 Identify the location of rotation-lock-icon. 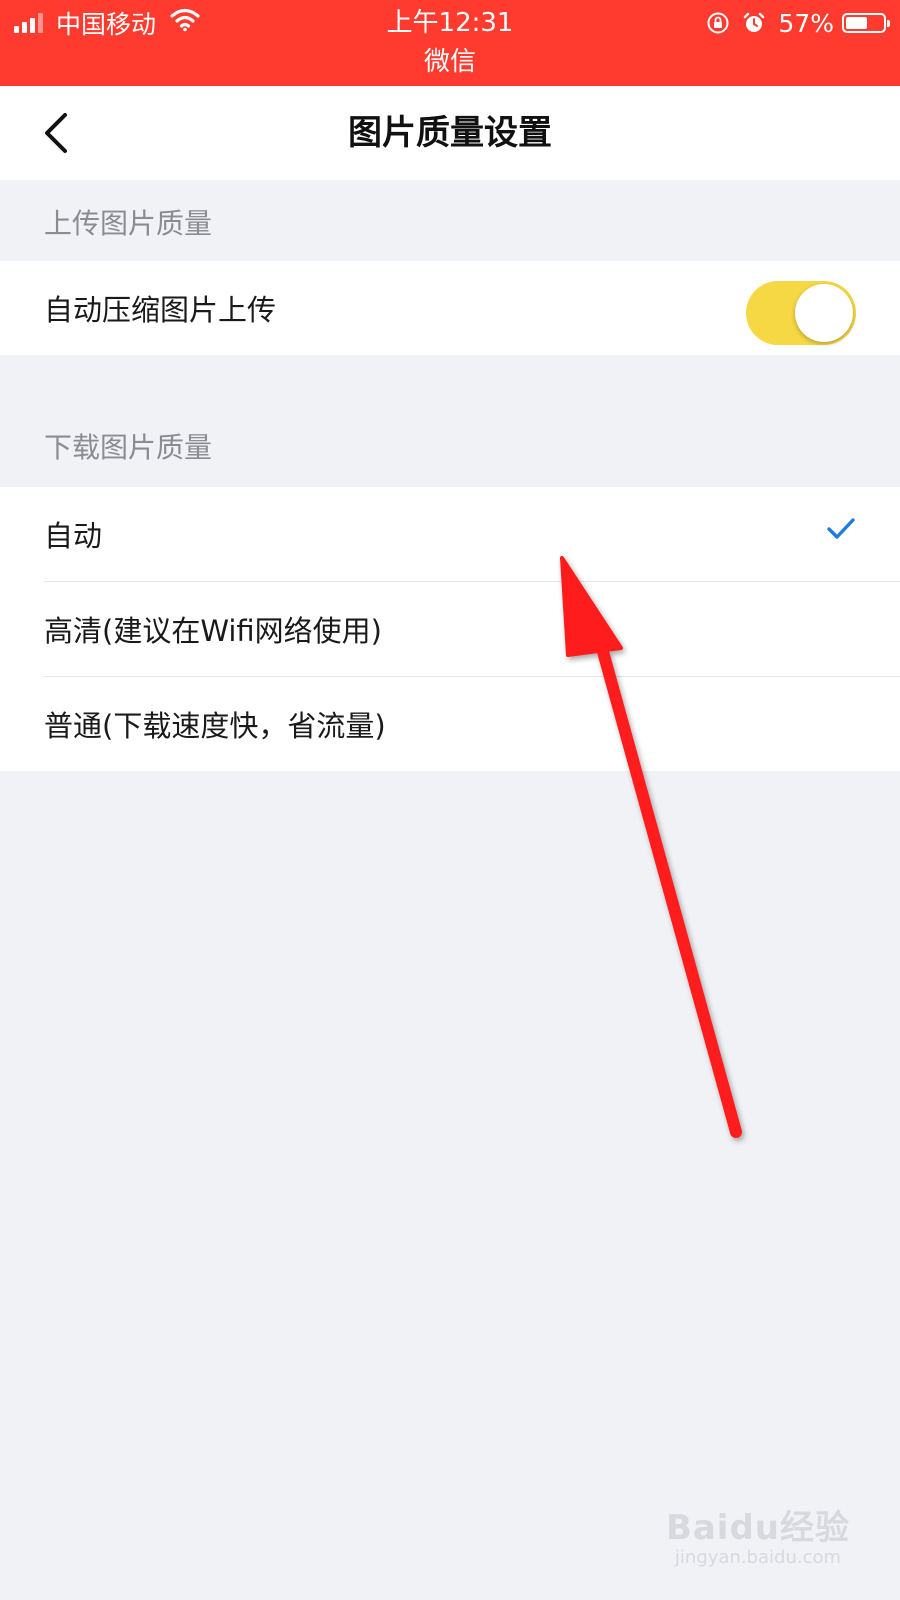
(718, 23).